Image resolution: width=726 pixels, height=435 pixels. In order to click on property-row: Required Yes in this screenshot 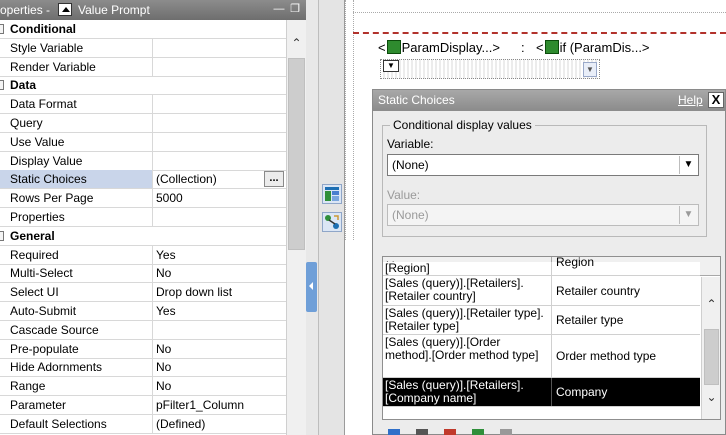, I will do `click(143, 255)`.